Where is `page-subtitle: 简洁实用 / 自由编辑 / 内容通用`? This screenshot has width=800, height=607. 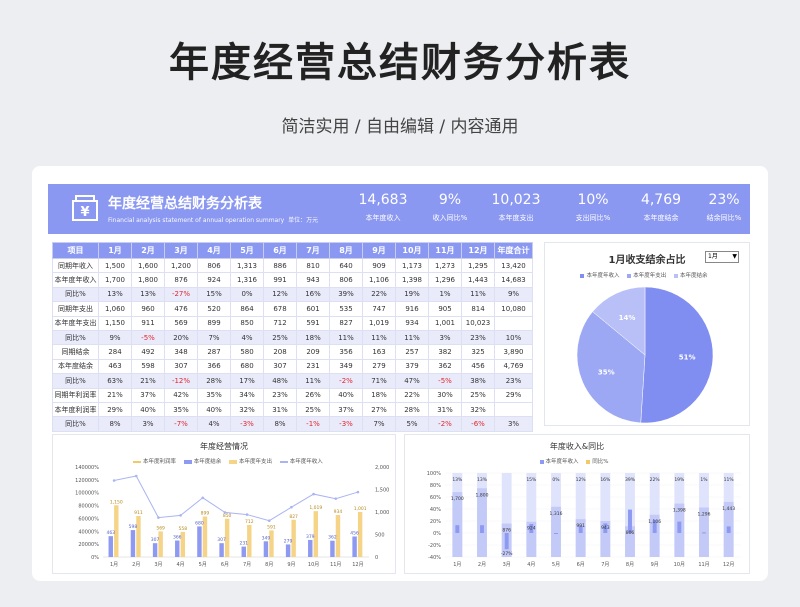
page-subtitle: 简洁实用 / 自由编辑 / 内容通用 is located at coordinates (400, 127).